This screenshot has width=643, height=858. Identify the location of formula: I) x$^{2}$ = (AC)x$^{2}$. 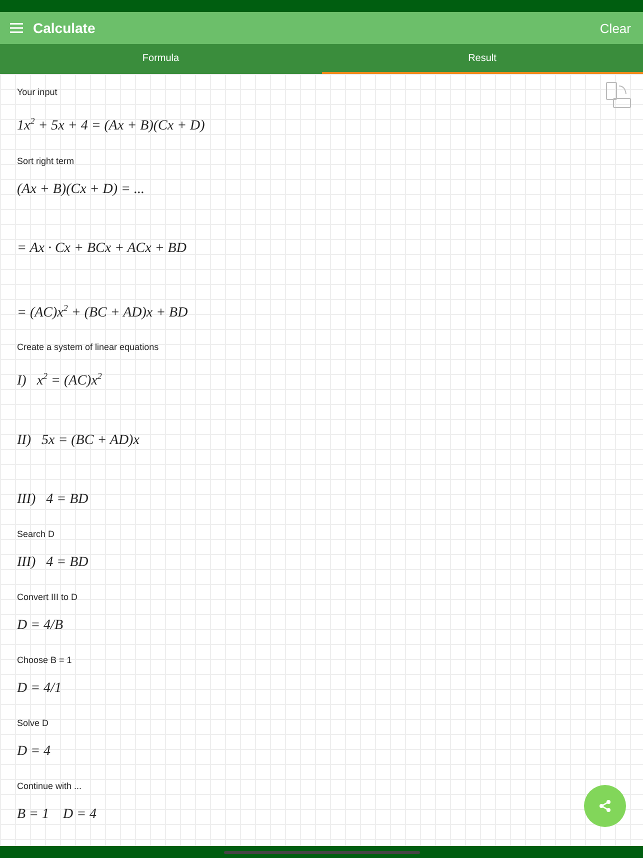
(59, 380).